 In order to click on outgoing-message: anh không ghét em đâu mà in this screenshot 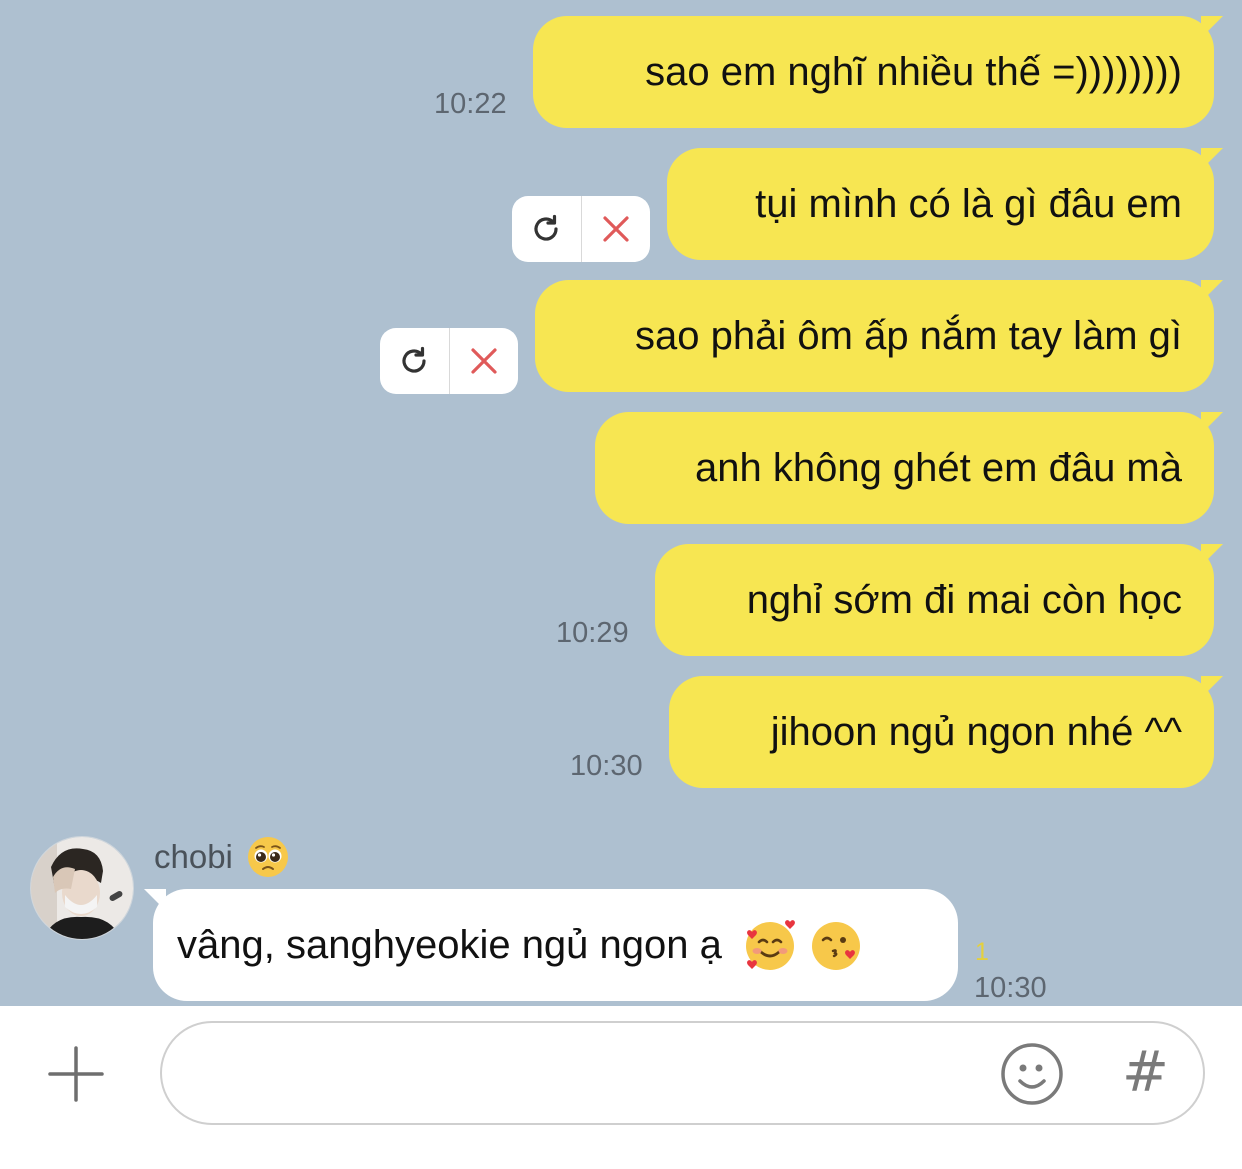, I will do `click(909, 468)`.